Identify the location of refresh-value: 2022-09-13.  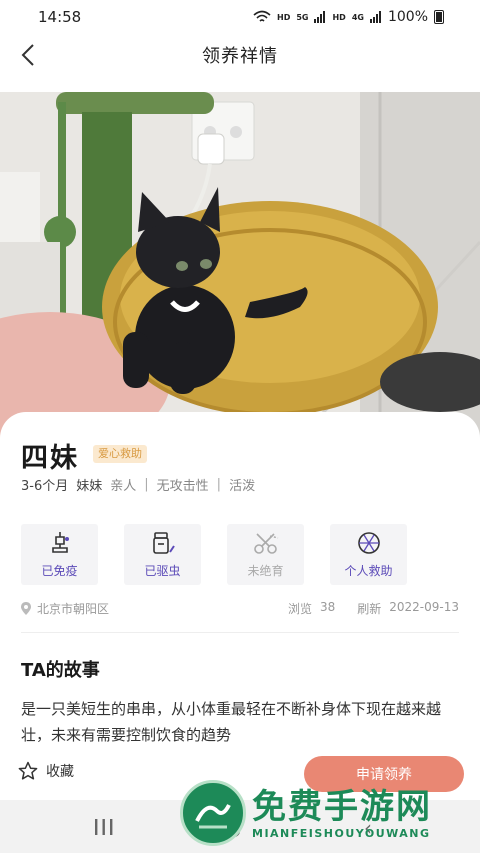
(424, 606).